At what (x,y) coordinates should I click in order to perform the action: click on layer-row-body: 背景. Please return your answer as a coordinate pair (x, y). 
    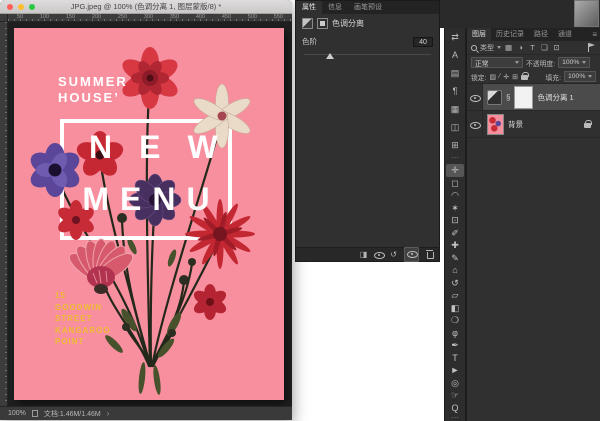
    Looking at the image, I should click on (541, 124).